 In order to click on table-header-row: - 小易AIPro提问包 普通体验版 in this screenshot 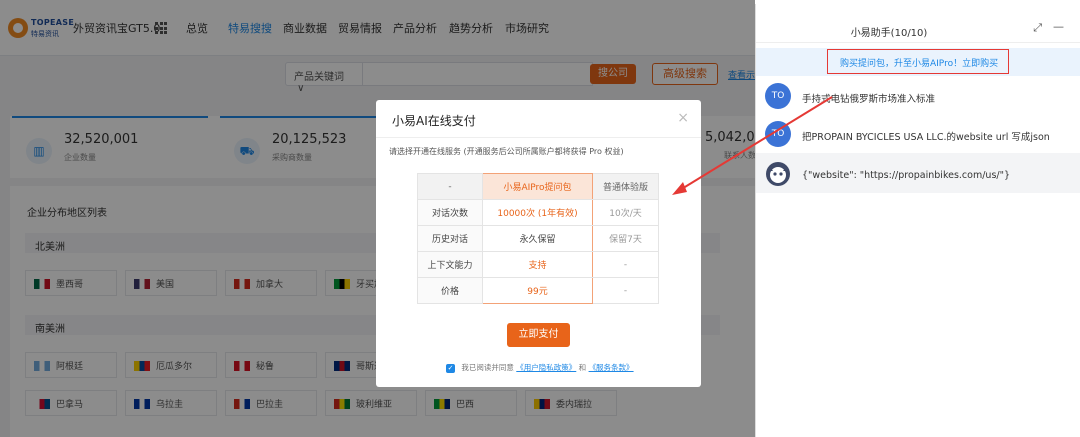, I will do `click(538, 186)`.